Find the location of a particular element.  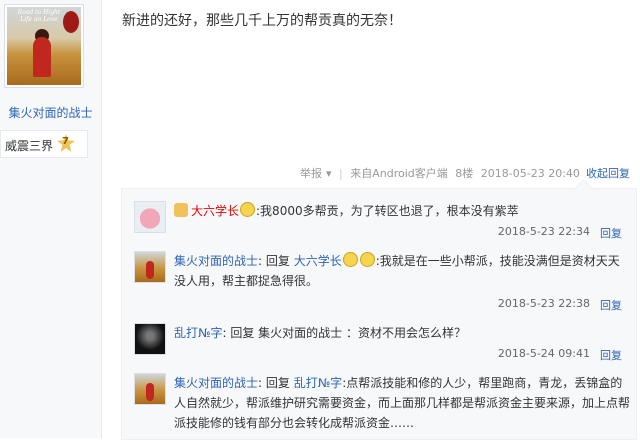

post-meta: 举报 ▾ | 来自Android客户端 8楼 2018-05-23 20:40 is located at coordinates (442, 173).